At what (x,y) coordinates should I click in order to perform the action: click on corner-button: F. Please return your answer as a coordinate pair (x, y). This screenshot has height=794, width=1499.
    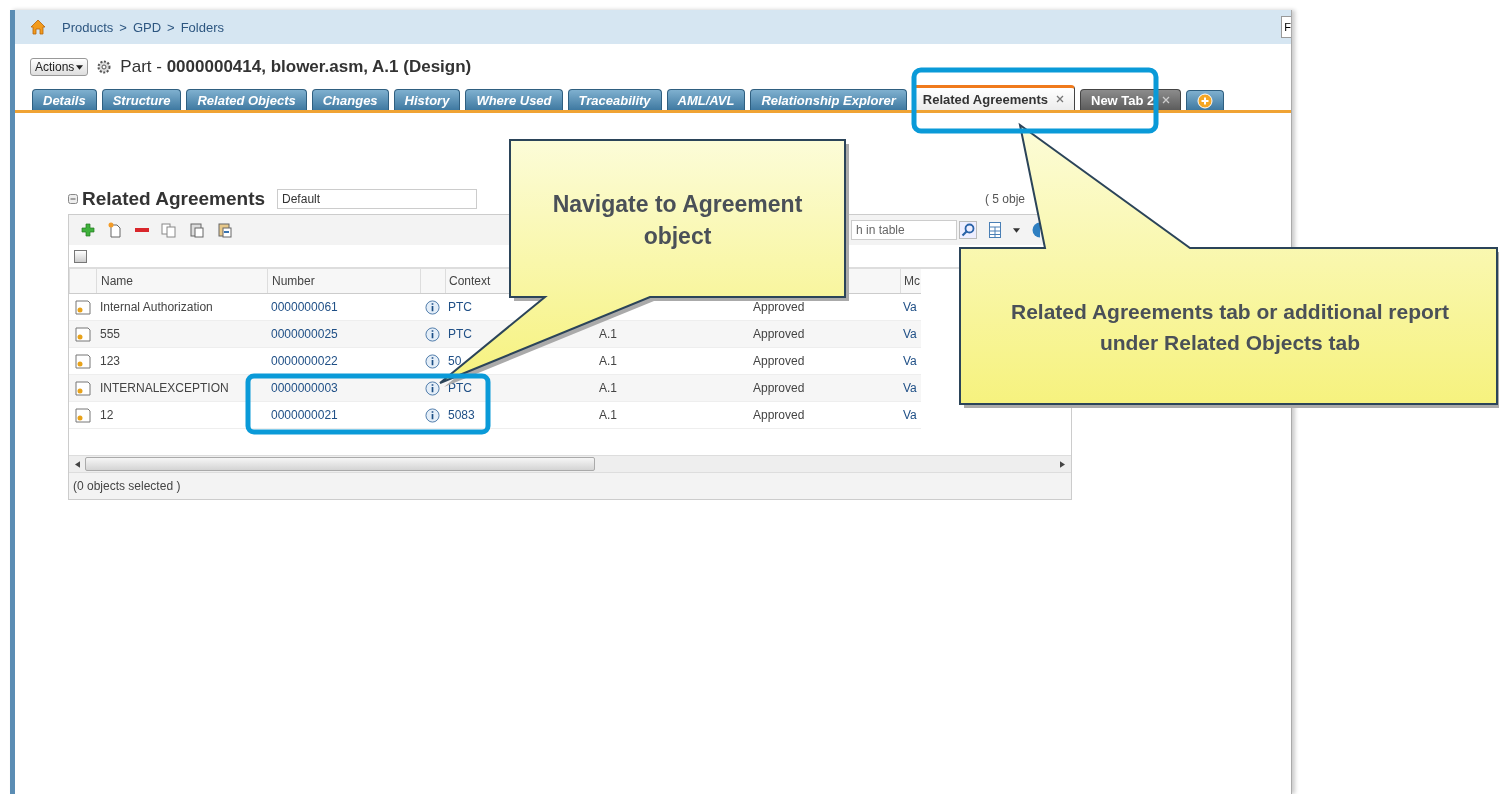
    Looking at the image, I should click on (1286, 27).